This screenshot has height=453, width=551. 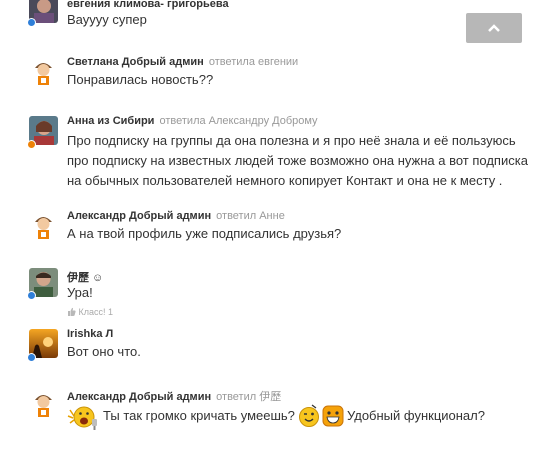 I want to click on comment-text: Понравилась новость??, so click(x=140, y=79).